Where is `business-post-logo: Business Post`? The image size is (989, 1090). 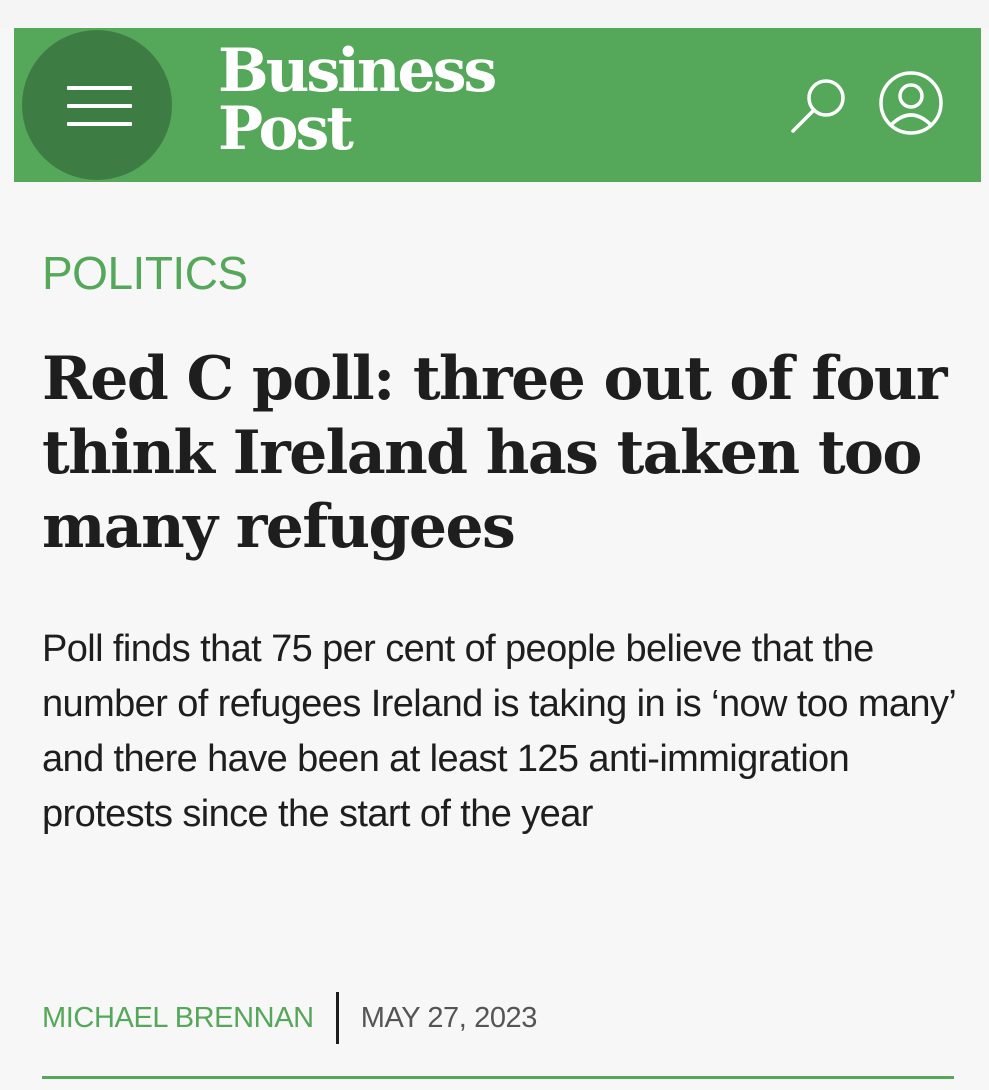 business-post-logo: Business Post is located at coordinates (357, 100).